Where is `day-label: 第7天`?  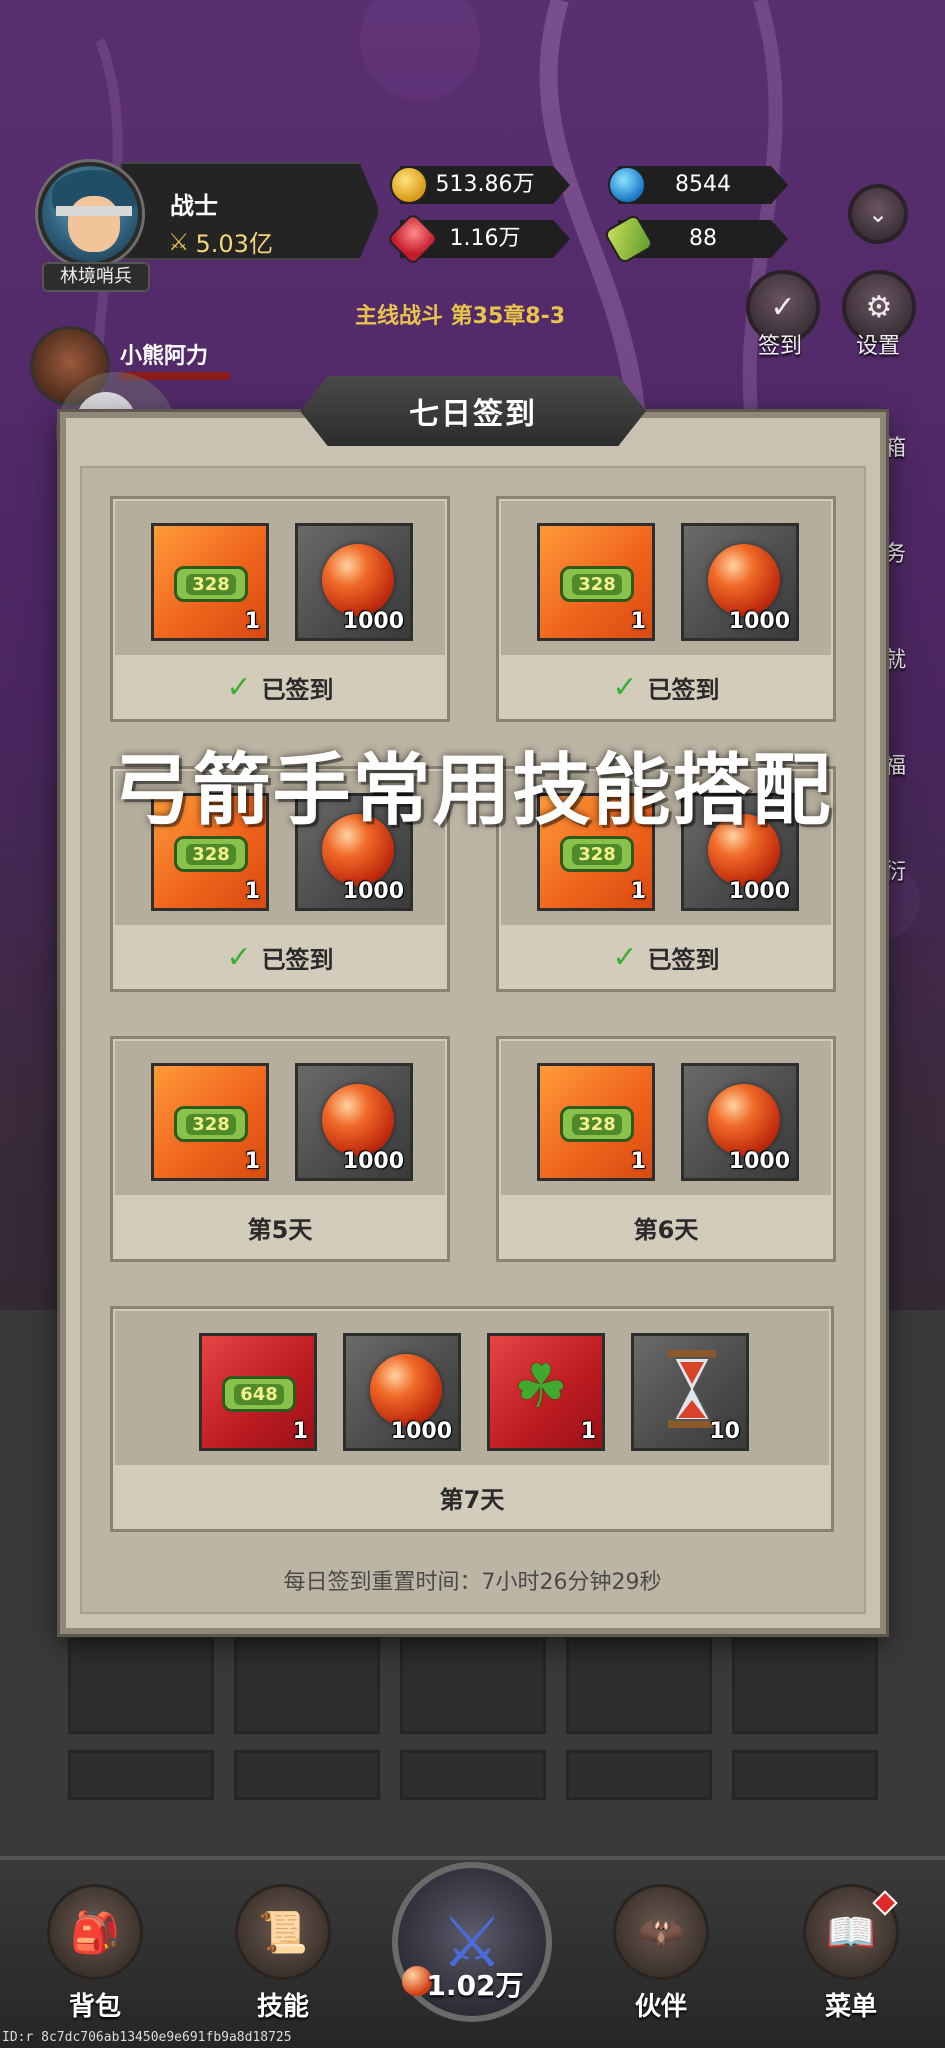 day-label: 第7天 is located at coordinates (472, 1497).